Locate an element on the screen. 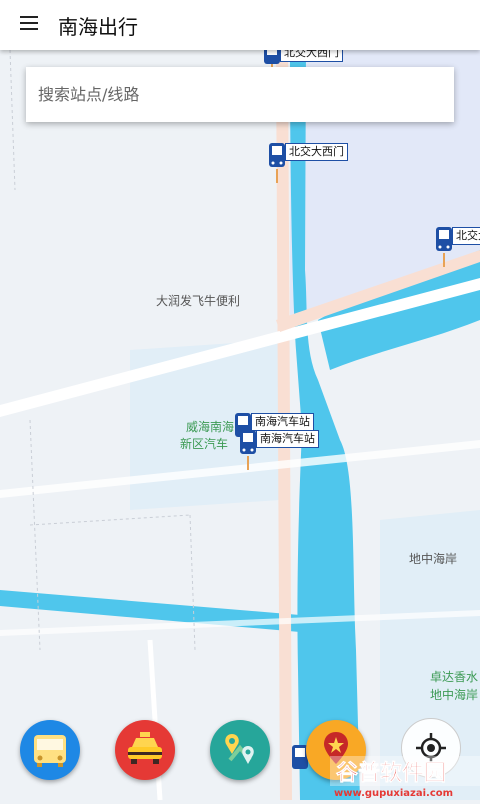 This screenshot has width=480, height=804. poi-label: 大润发飞牛便利 is located at coordinates (198, 301).